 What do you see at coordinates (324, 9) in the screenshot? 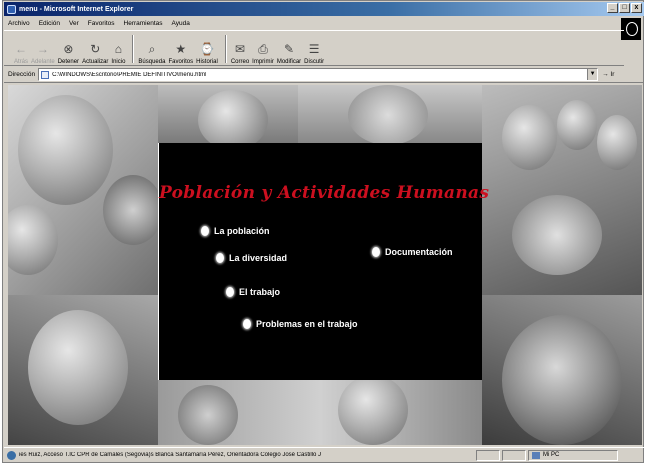
I see `title-bar: menu - Microsoft Internet Explorer _ □ x` at bounding box center [324, 9].